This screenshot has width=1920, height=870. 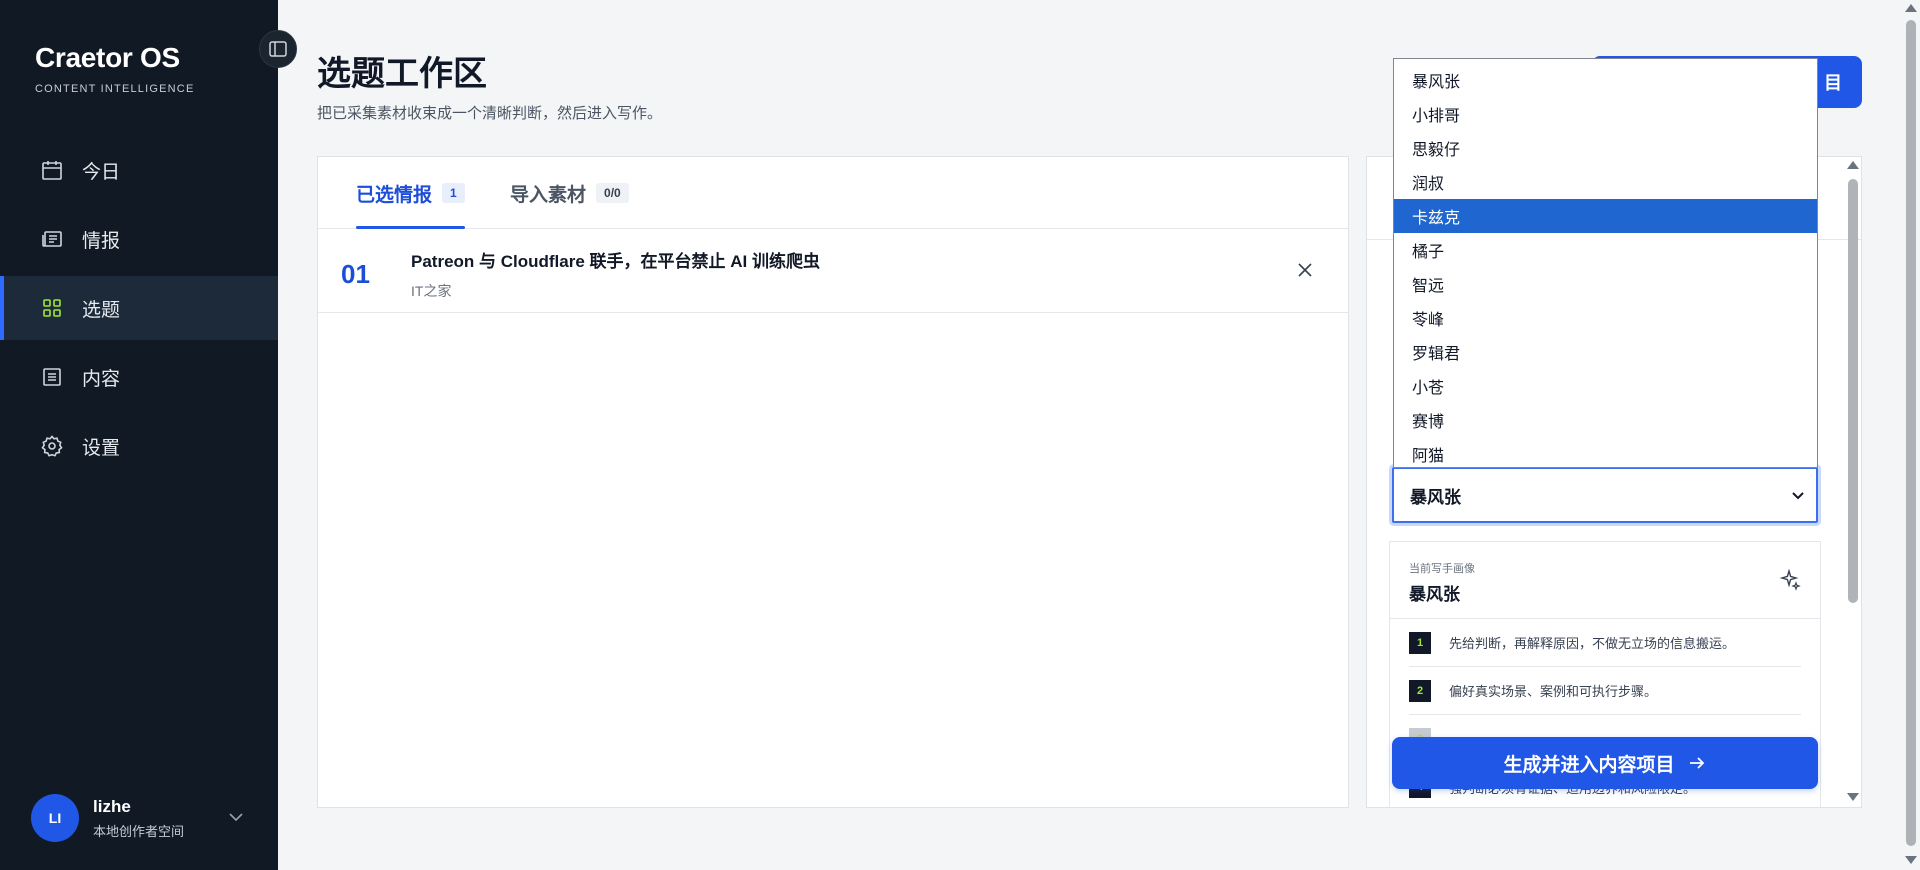 I want to click on page-subtitle: 把已采集素材收束成一个清晰判断，然后进入写作。, so click(x=490, y=113).